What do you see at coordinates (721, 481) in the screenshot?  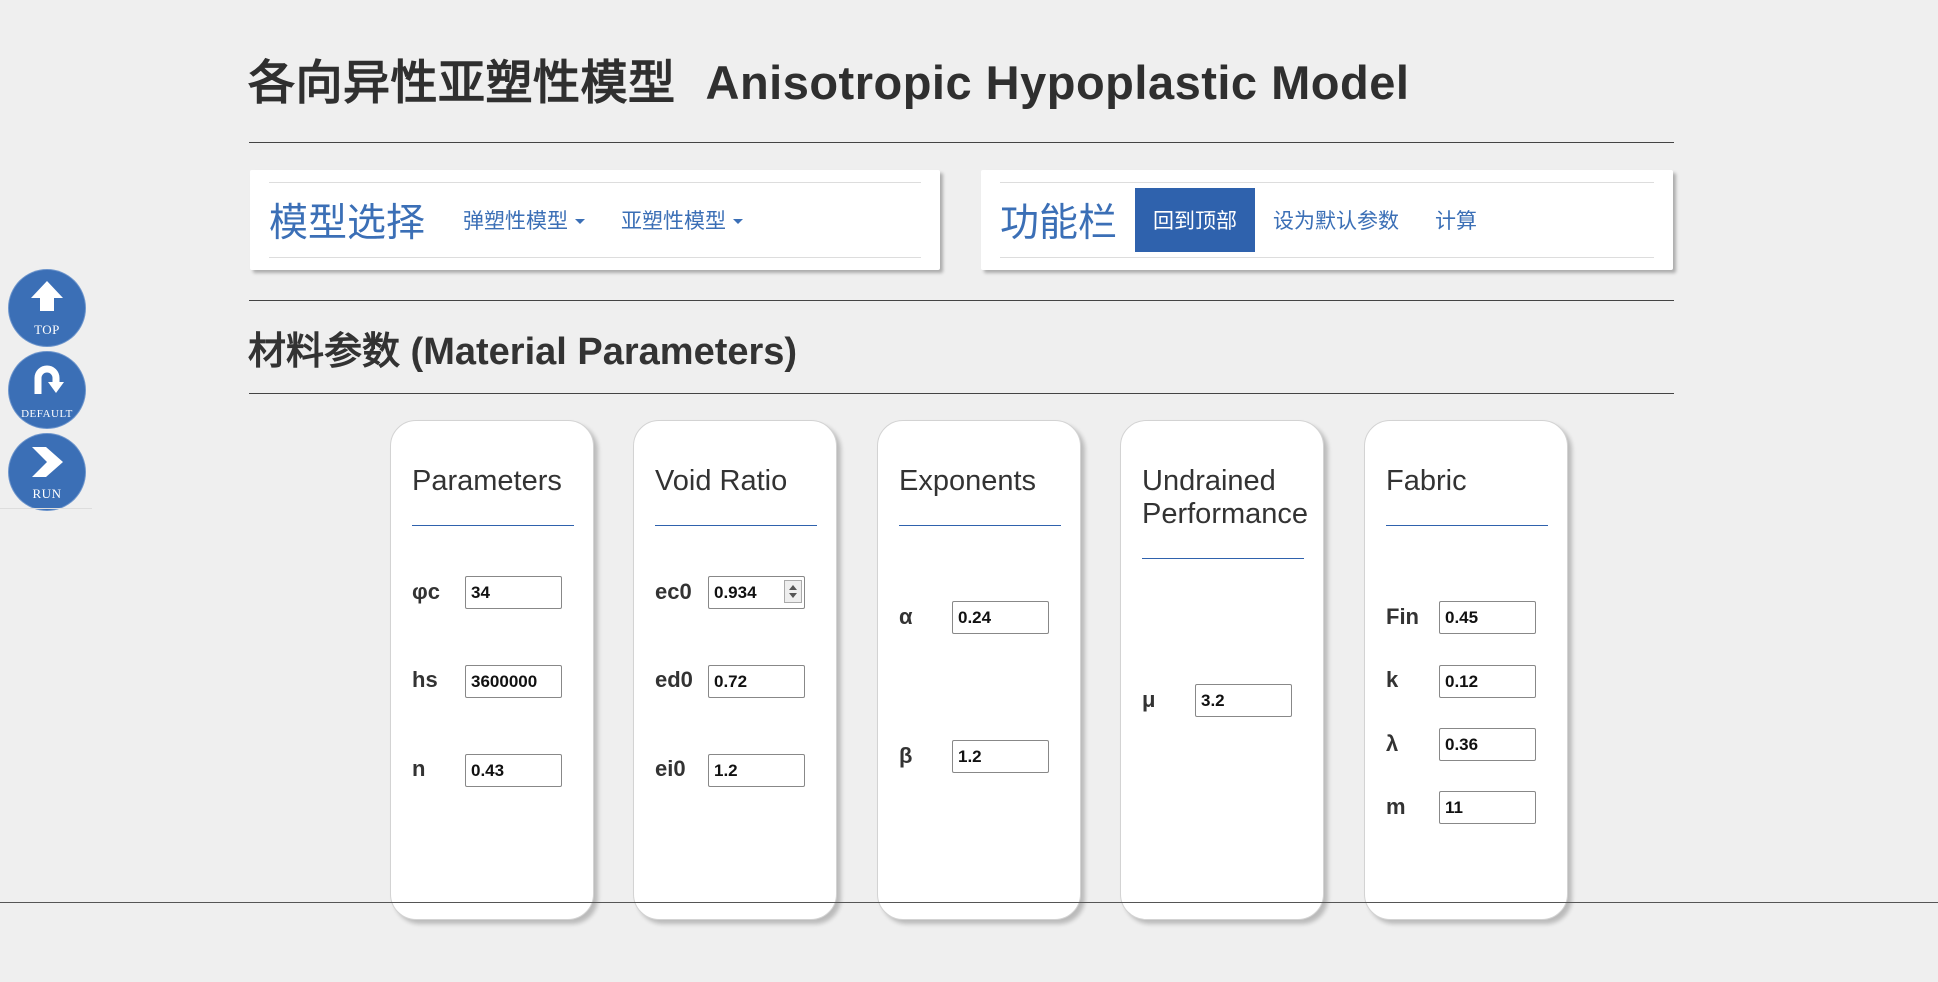 I see `card-title: Void Ratio` at bounding box center [721, 481].